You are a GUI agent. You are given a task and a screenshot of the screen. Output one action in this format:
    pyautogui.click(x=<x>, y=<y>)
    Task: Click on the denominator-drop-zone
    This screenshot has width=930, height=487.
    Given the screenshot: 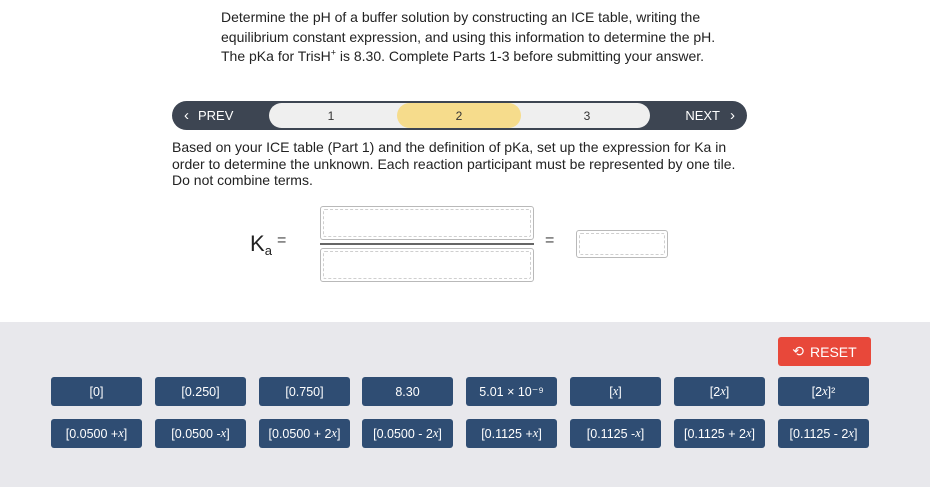 What is the action you would take?
    pyautogui.click(x=427, y=265)
    